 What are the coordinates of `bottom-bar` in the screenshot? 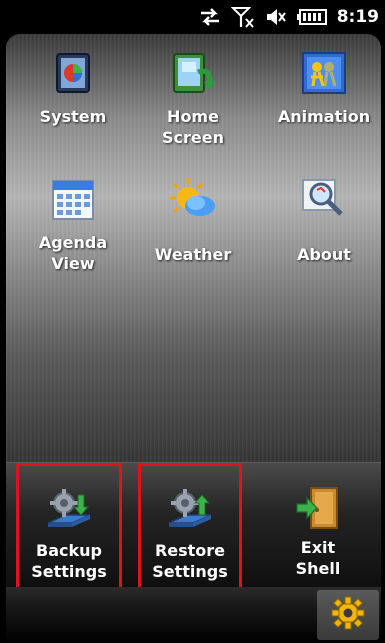 It's located at (193, 615).